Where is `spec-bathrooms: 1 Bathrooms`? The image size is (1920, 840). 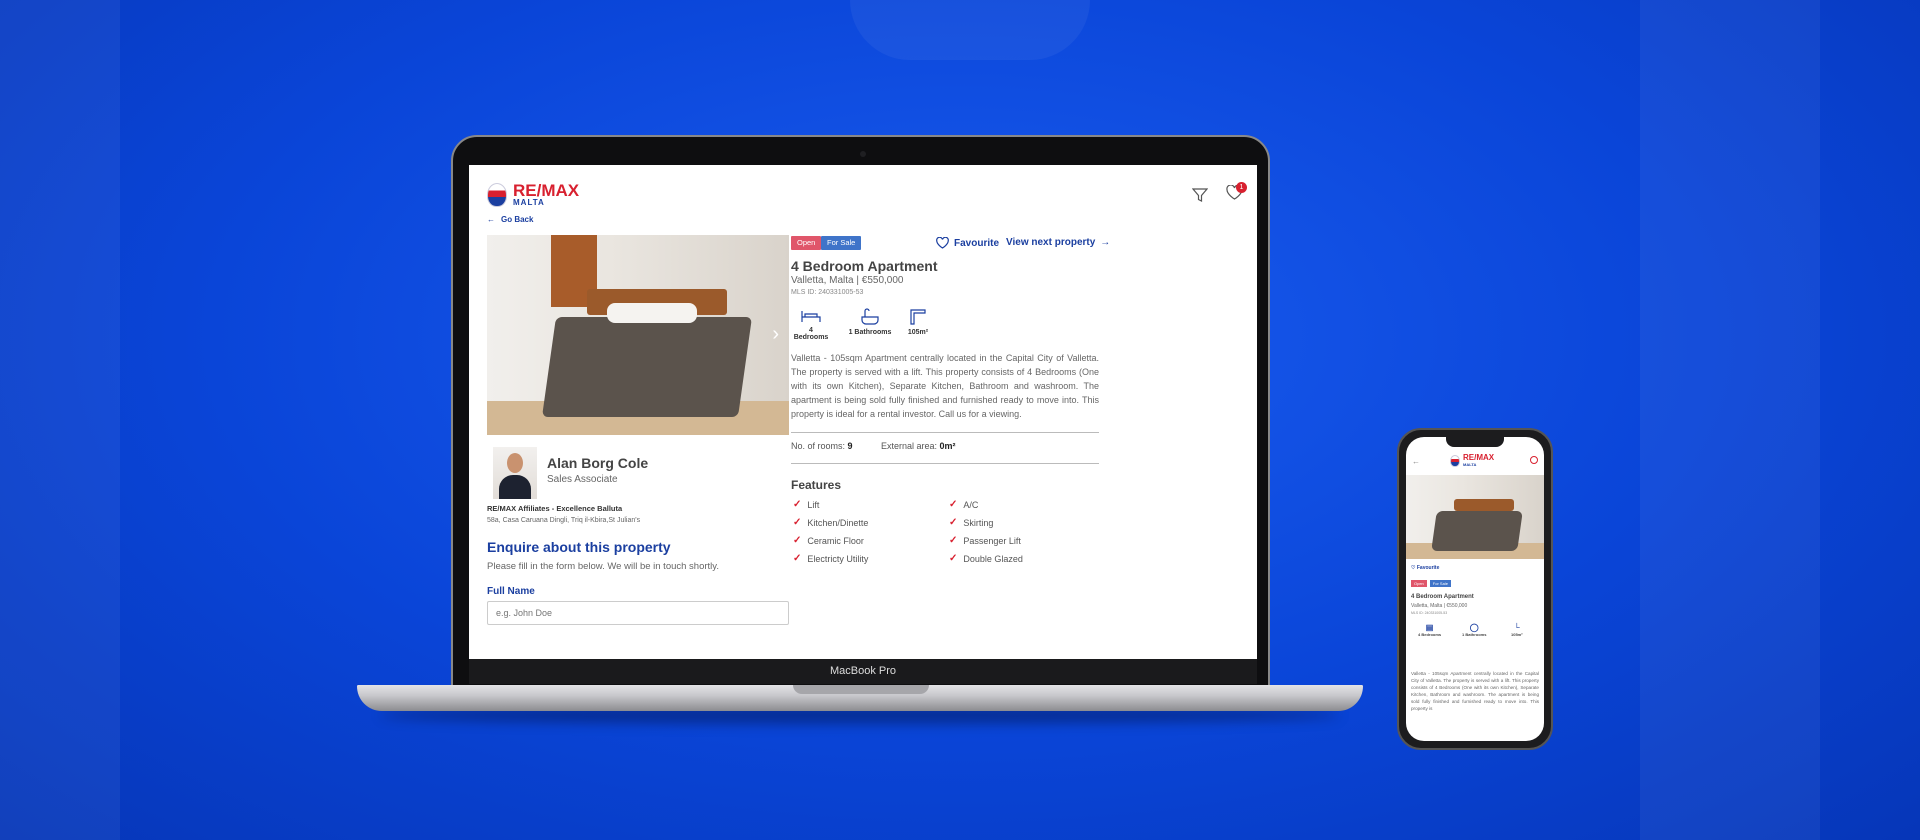
spec-bathrooms: 1 Bathrooms is located at coordinates (870, 322).